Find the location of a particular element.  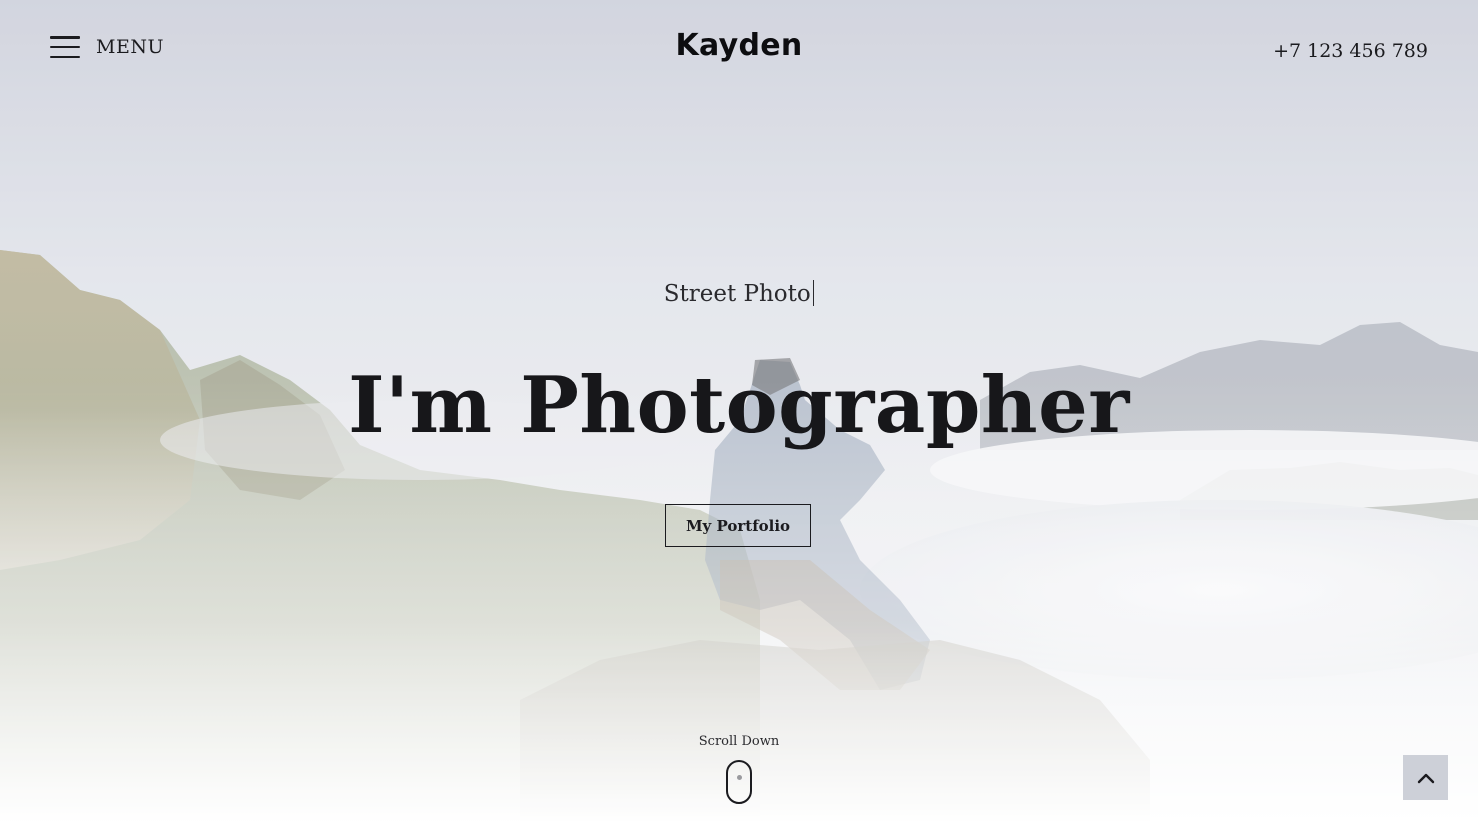

back-to-top-button is located at coordinates (1425, 777).